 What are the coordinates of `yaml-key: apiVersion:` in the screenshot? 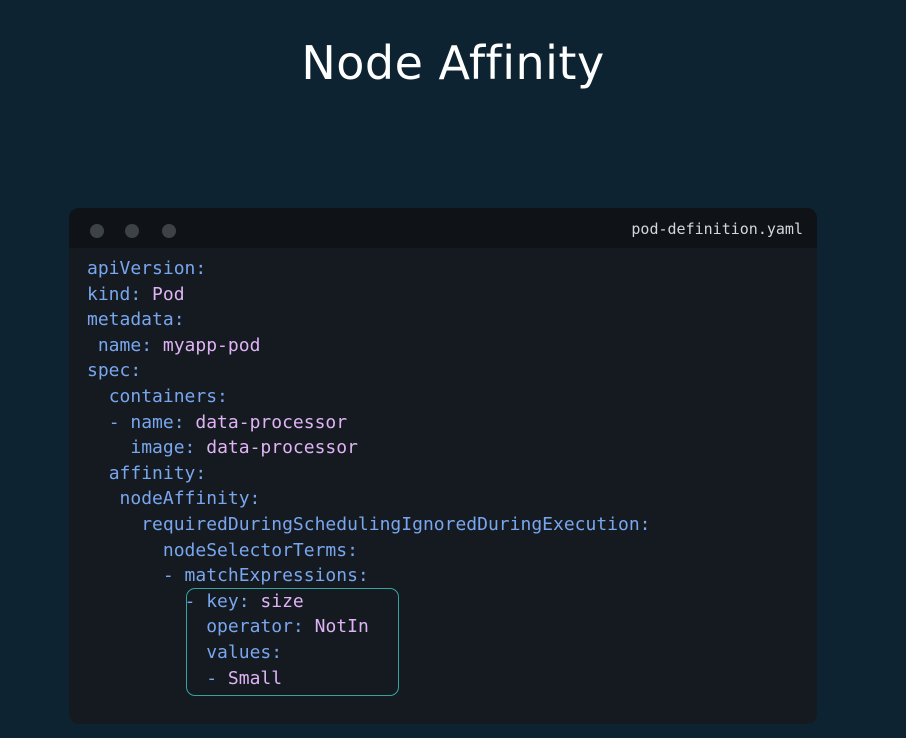 It's located at (147, 268).